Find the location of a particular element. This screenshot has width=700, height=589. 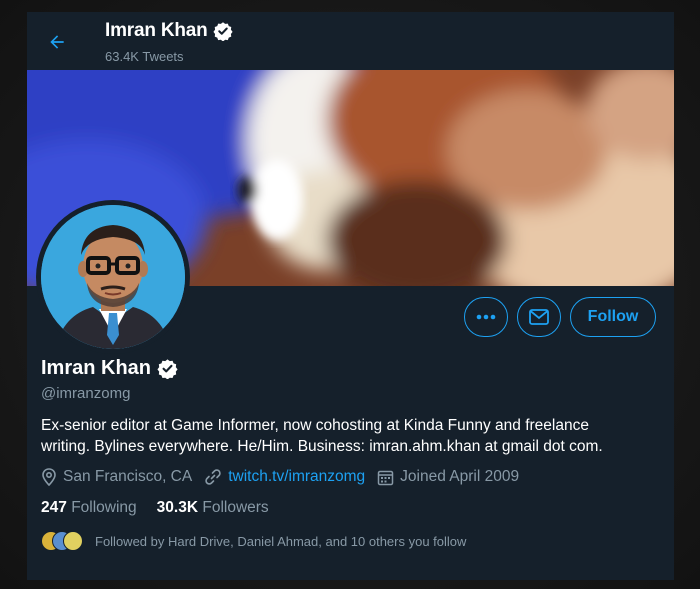

follower-avatar is located at coordinates (73, 541).